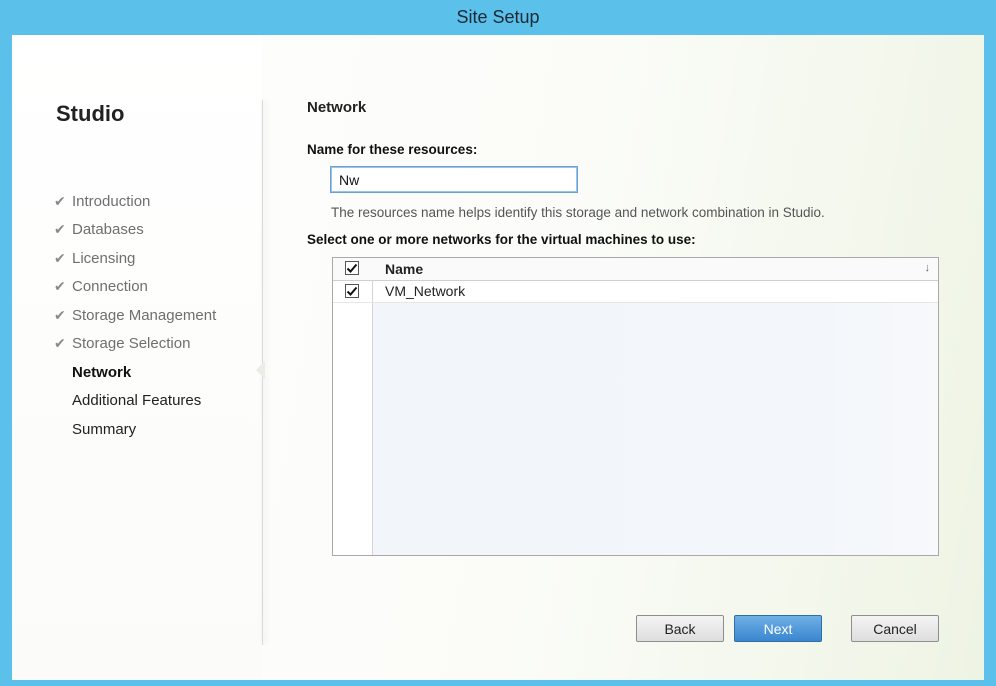 This screenshot has width=996, height=686. I want to click on step-label: Network, so click(102, 372).